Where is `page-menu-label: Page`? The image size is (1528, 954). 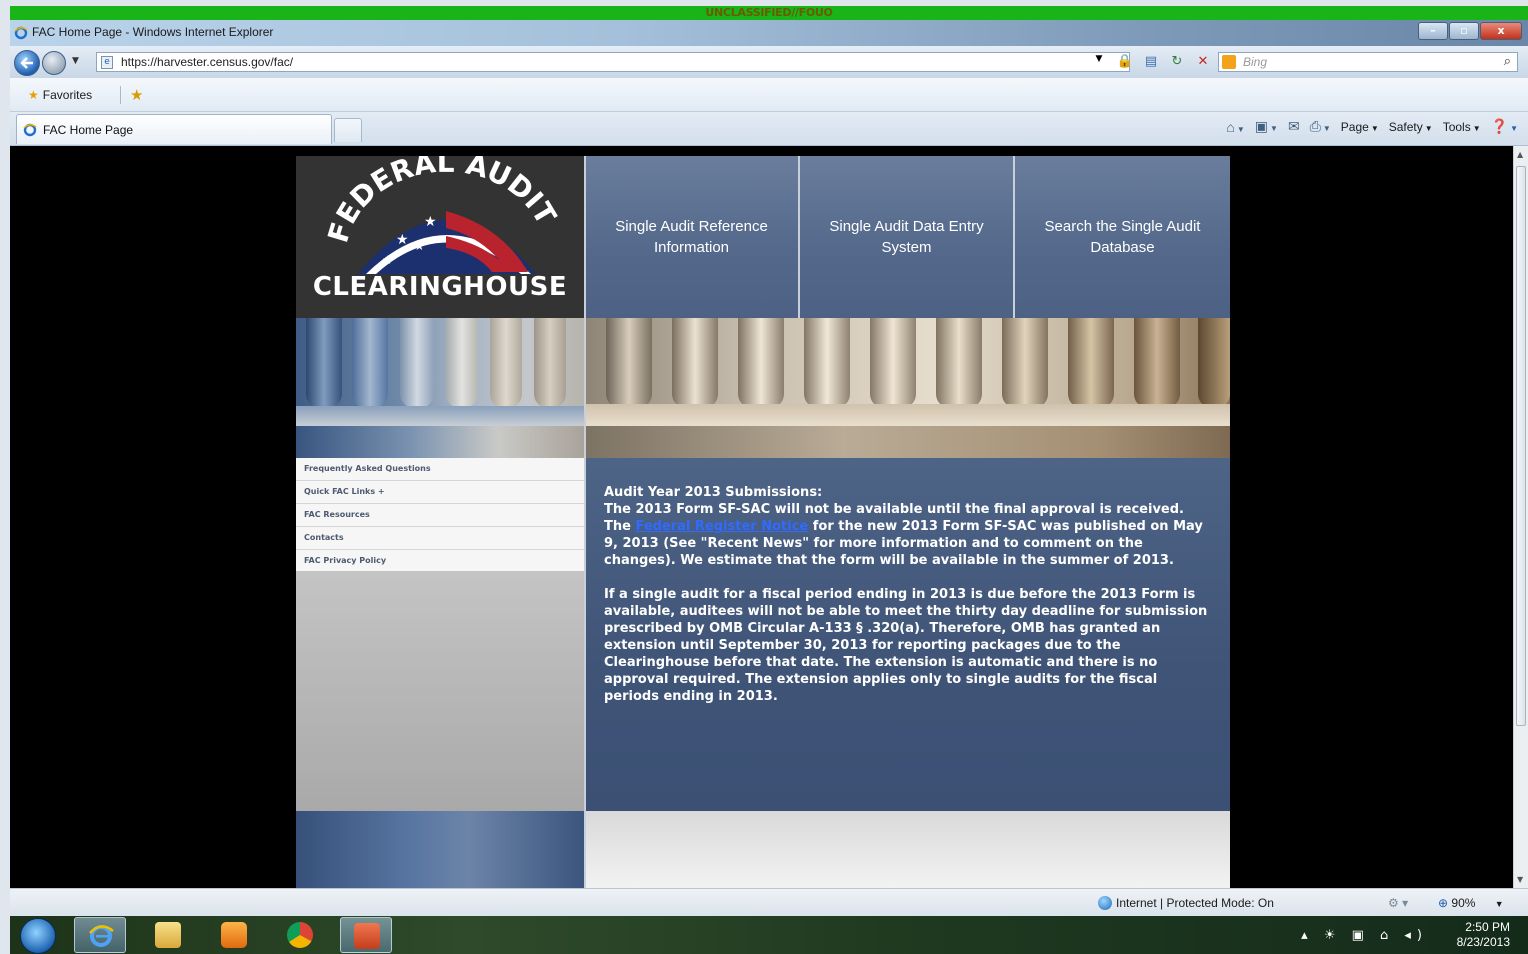 page-menu-label: Page is located at coordinates (1354, 126).